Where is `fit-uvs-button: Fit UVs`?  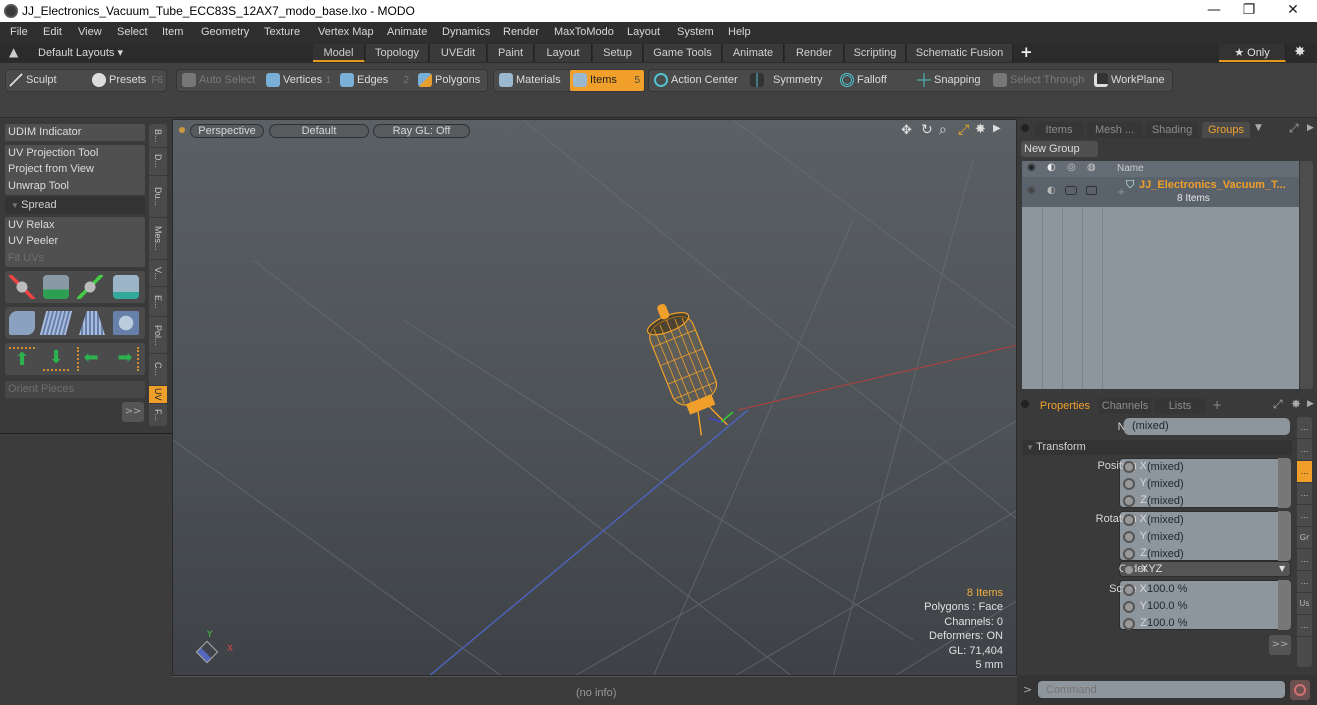
fit-uvs-button: Fit UVs is located at coordinates (75, 258).